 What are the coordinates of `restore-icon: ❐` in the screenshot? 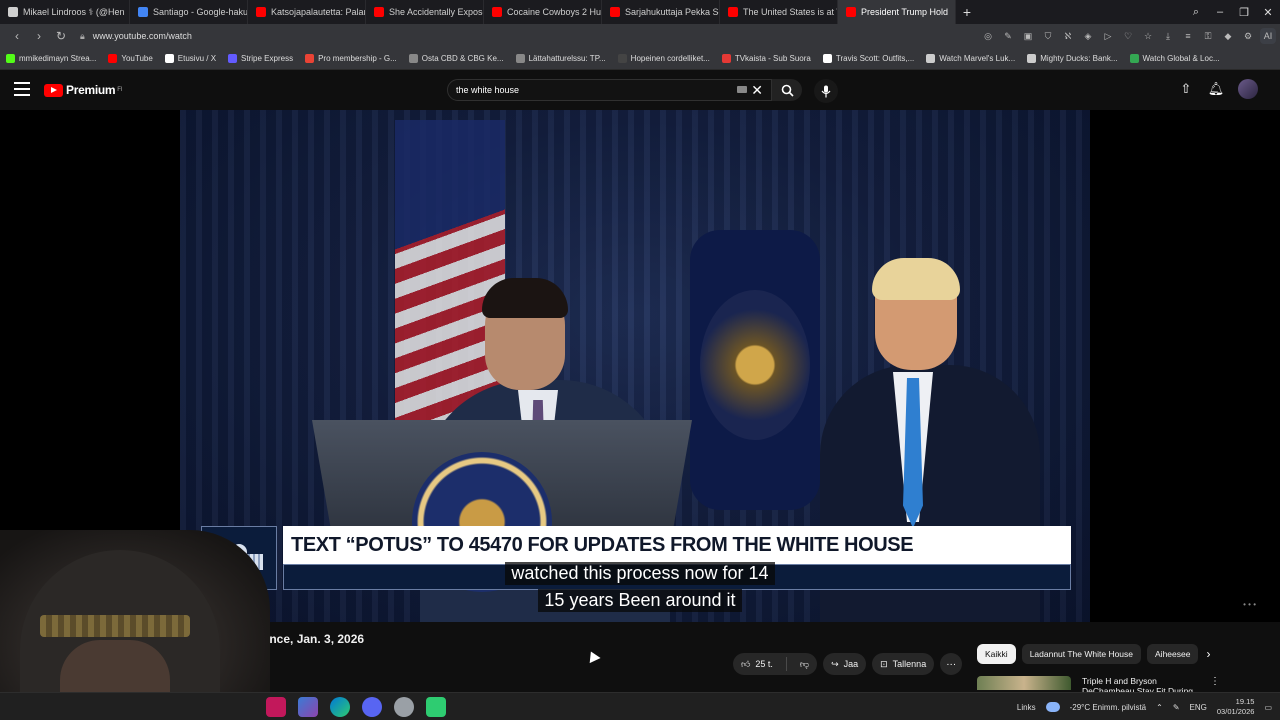 It's located at (1244, 12).